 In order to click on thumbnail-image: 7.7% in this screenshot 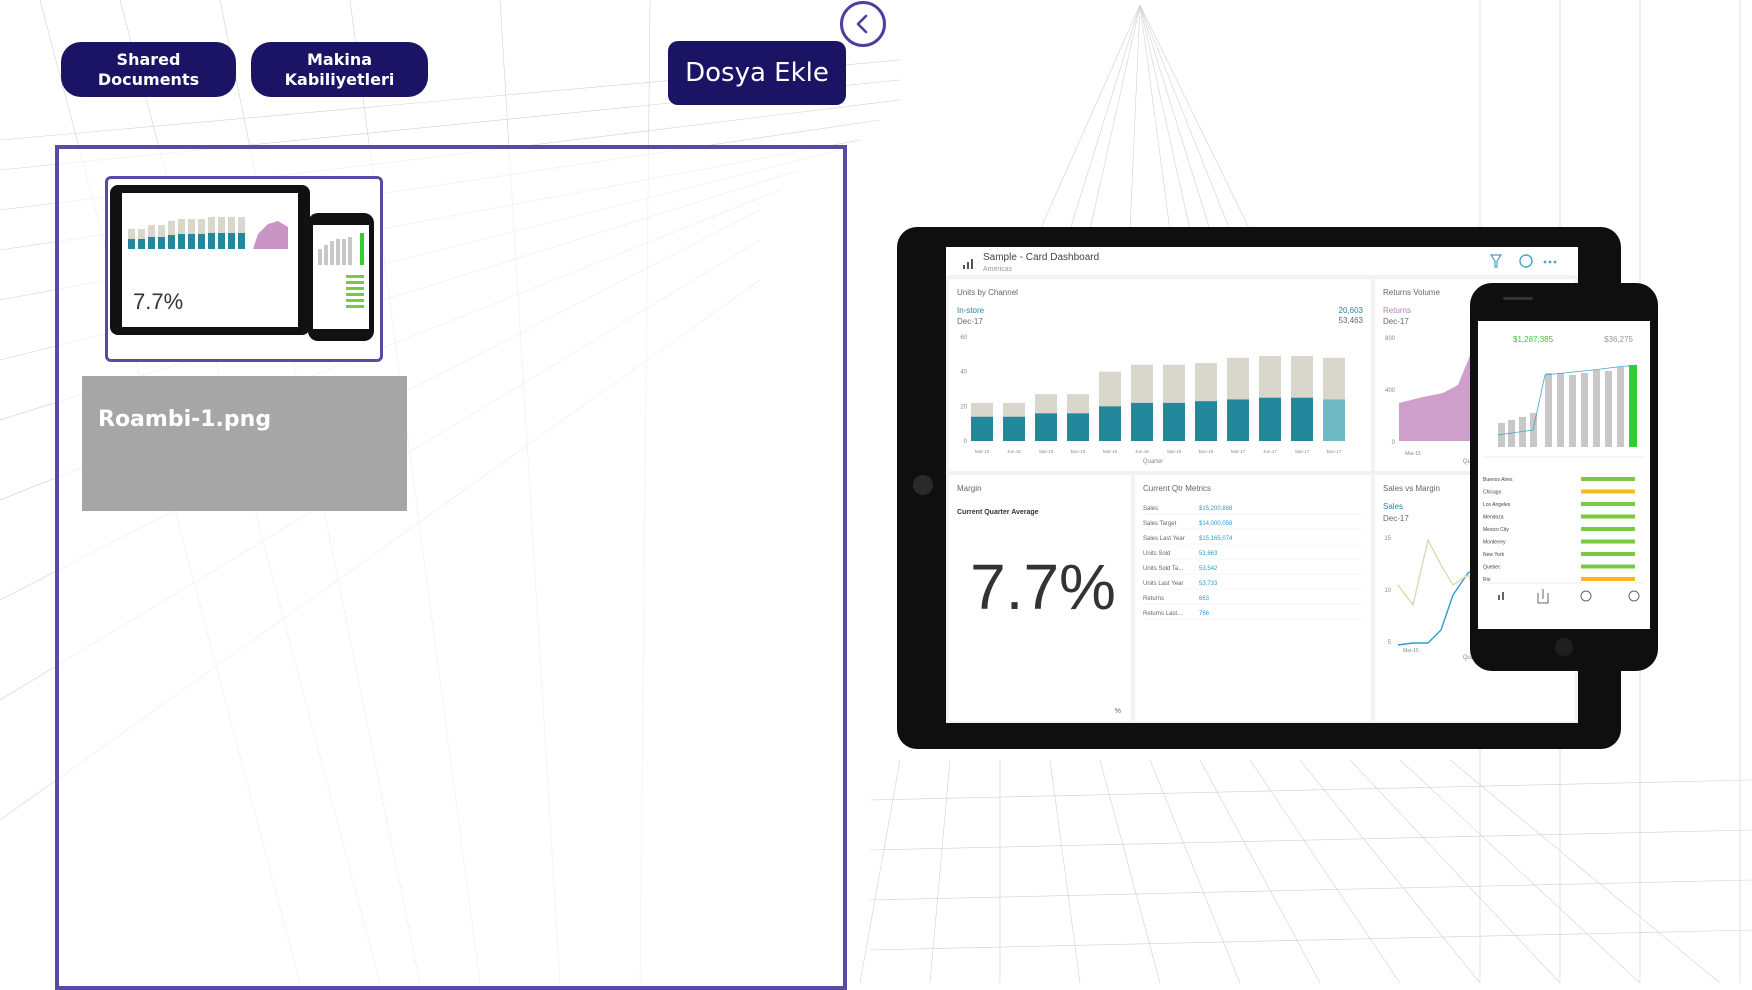, I will do `click(244, 269)`.